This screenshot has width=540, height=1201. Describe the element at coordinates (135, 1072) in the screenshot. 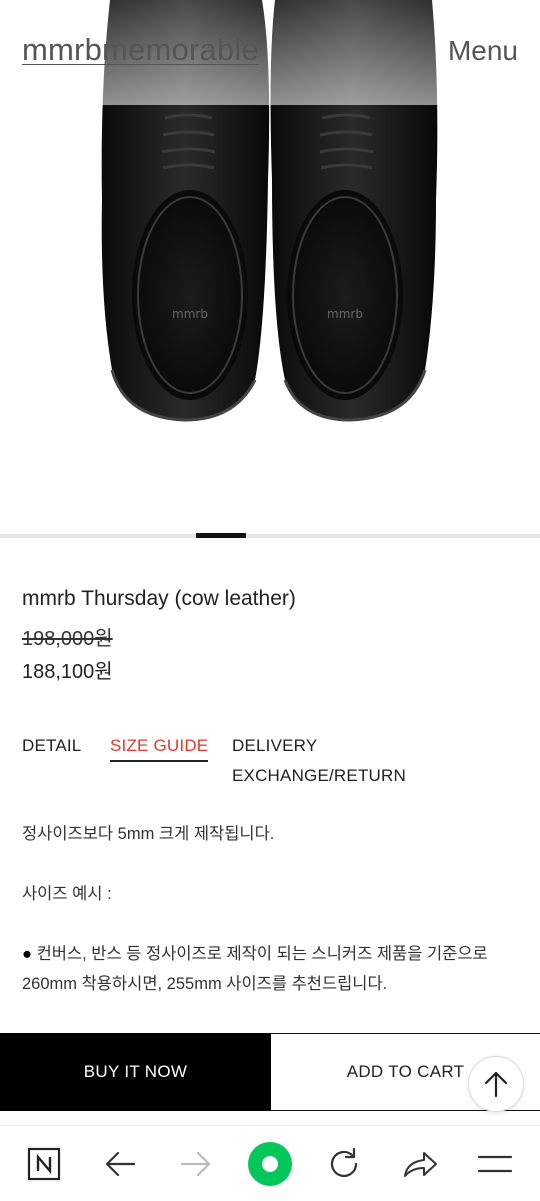

I see `buy-now-button: BUY IT NOW` at that location.